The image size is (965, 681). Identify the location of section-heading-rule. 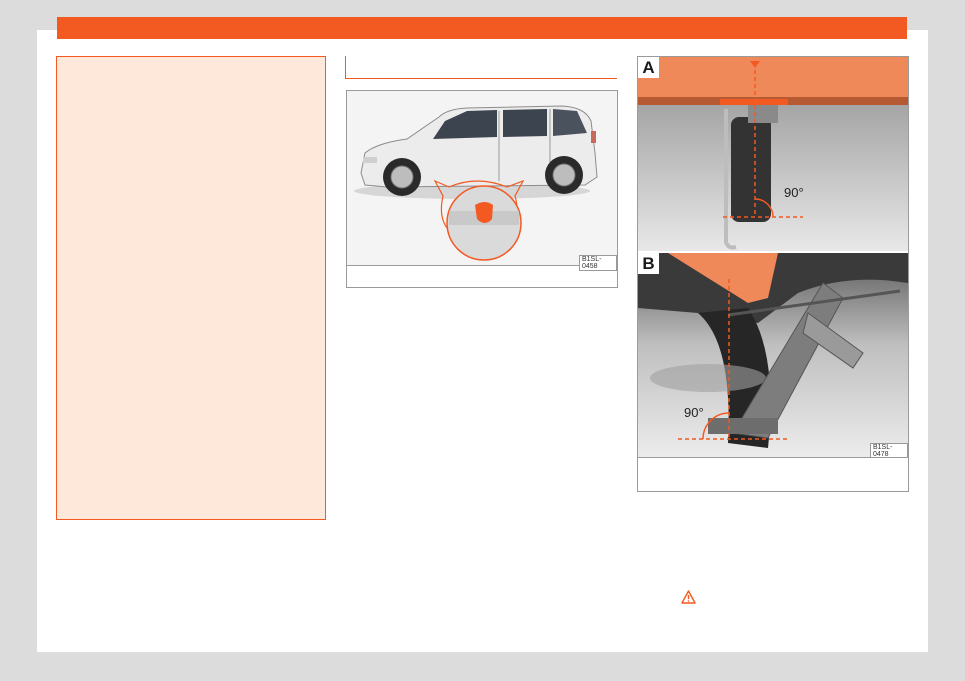
(481, 67).